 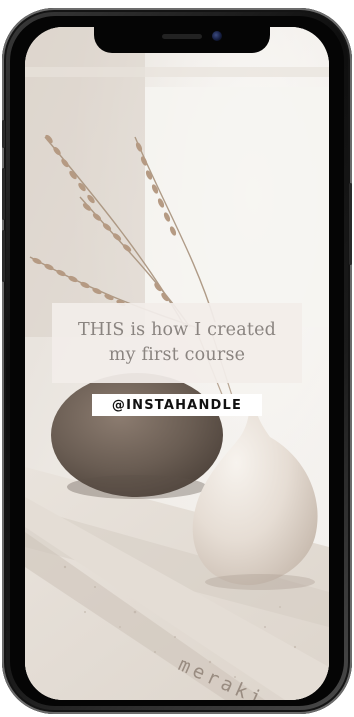 I want to click on volume-down-button, so click(x=3, y=256).